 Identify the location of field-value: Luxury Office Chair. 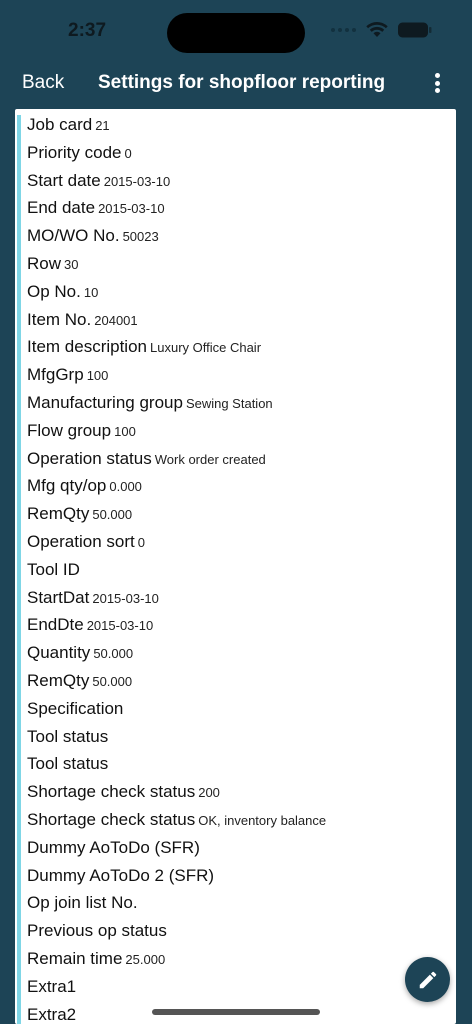
(206, 348).